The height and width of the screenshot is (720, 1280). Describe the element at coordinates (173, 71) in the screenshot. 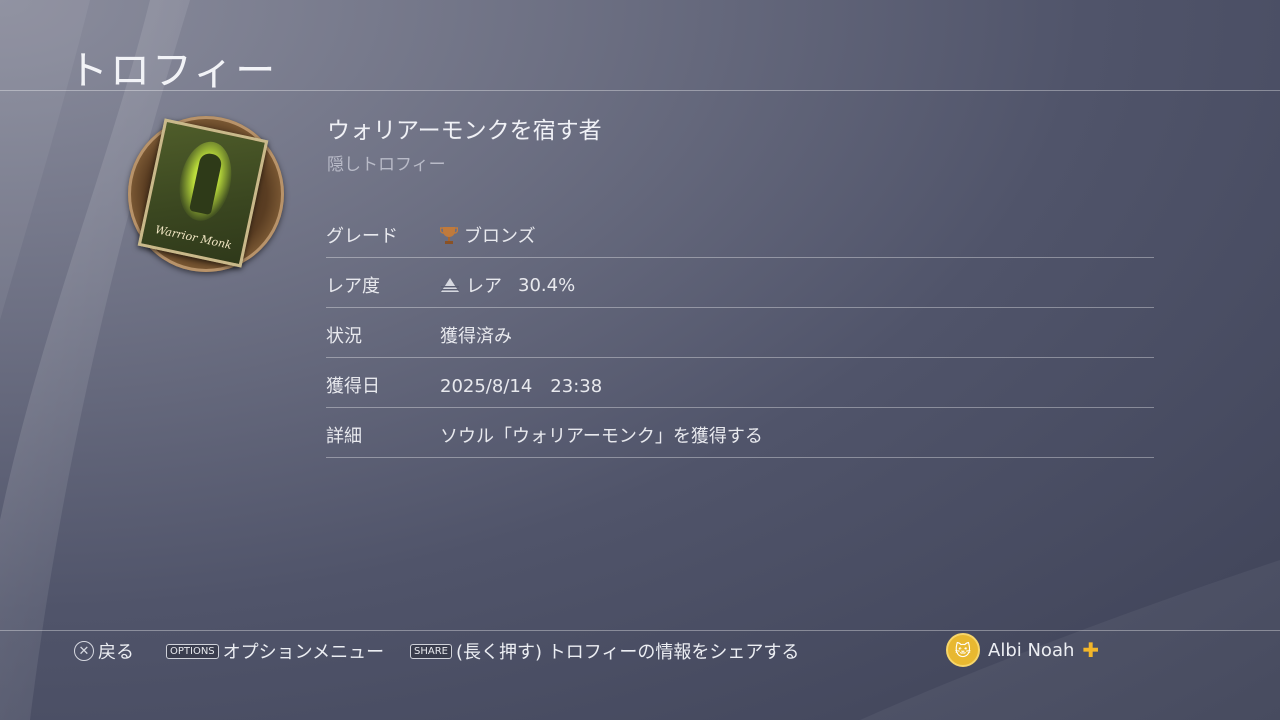

I see `page-title: トロフィー` at that location.